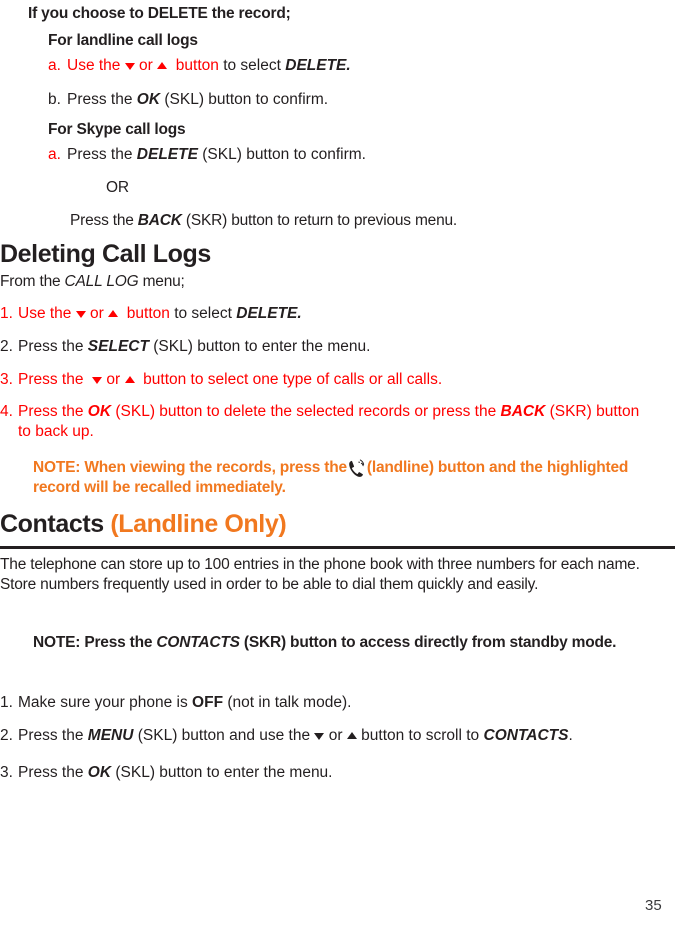 The height and width of the screenshot is (930, 675). What do you see at coordinates (101, 281) in the screenshot?
I see `intro-menu-name: CALL LOG` at bounding box center [101, 281].